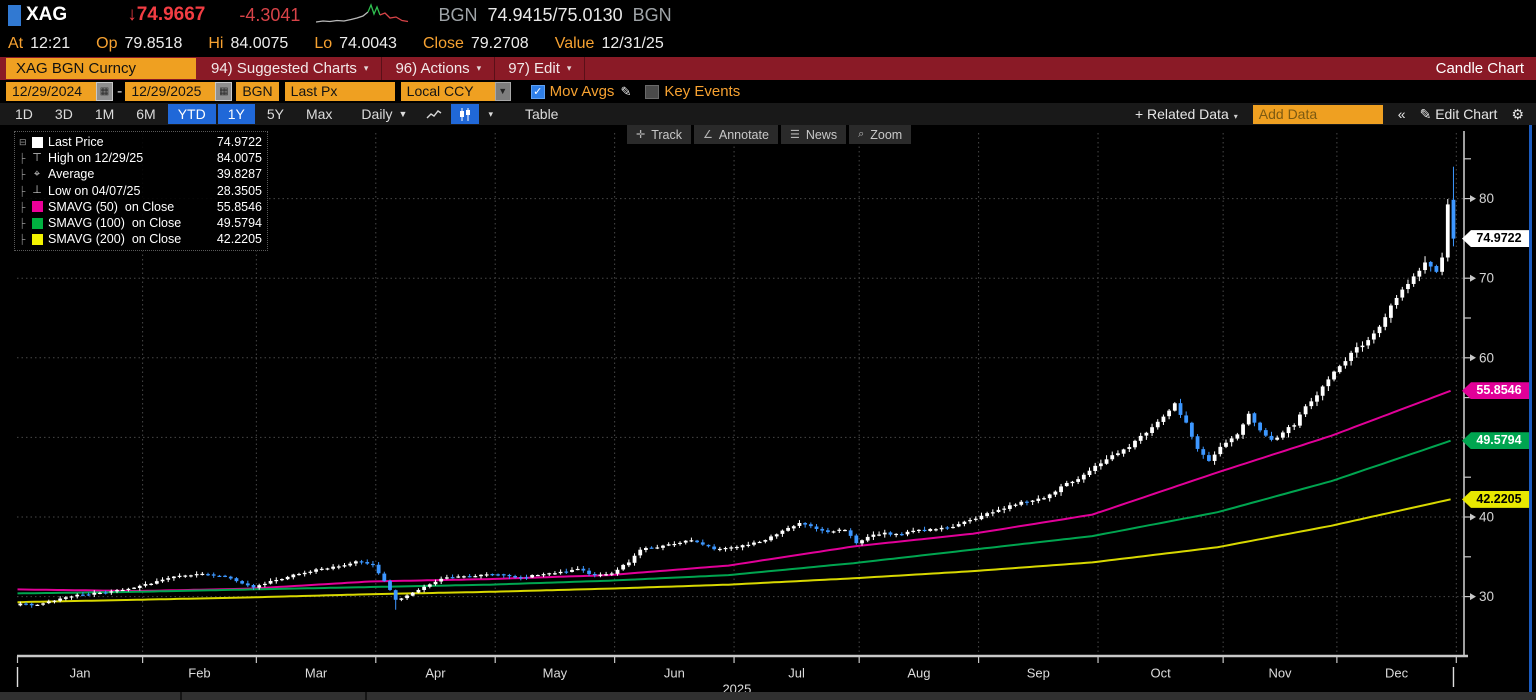  Describe the element at coordinates (24, 114) in the screenshot. I see `period-button-1d: 1D` at that location.